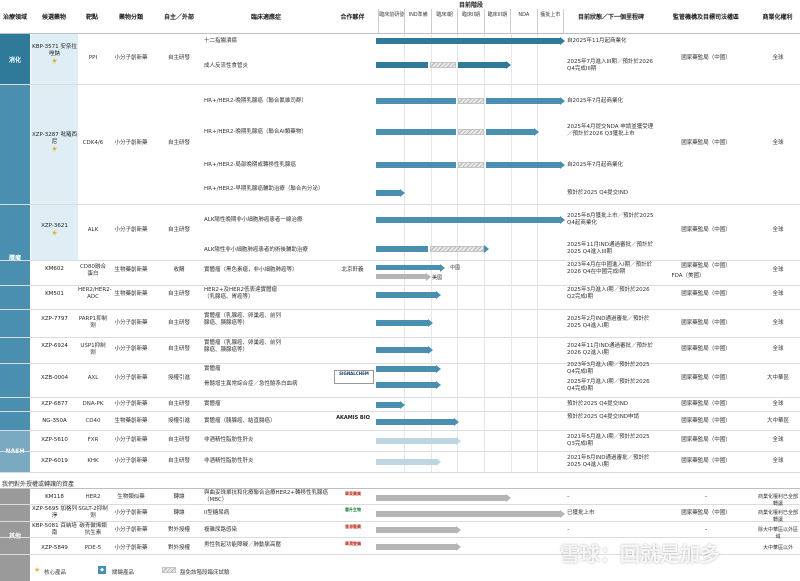 Image resolution: width=800 pixels, height=581 pixels. I want to click on indication: 十二指腸潰瘍, so click(221, 41).